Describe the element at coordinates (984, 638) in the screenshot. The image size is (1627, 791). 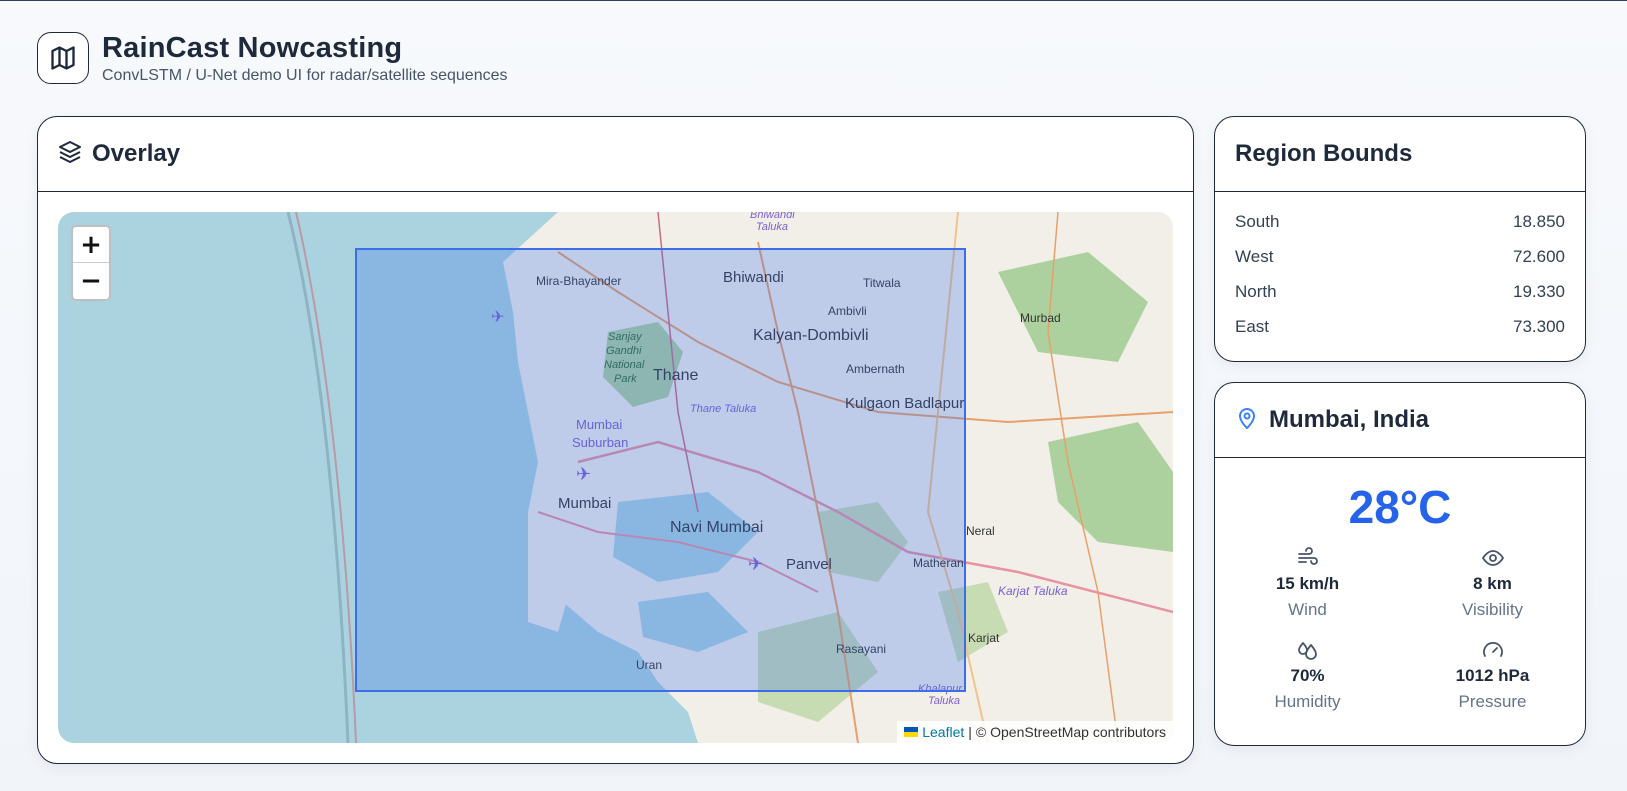
I see `place-label: Karjat` at that location.